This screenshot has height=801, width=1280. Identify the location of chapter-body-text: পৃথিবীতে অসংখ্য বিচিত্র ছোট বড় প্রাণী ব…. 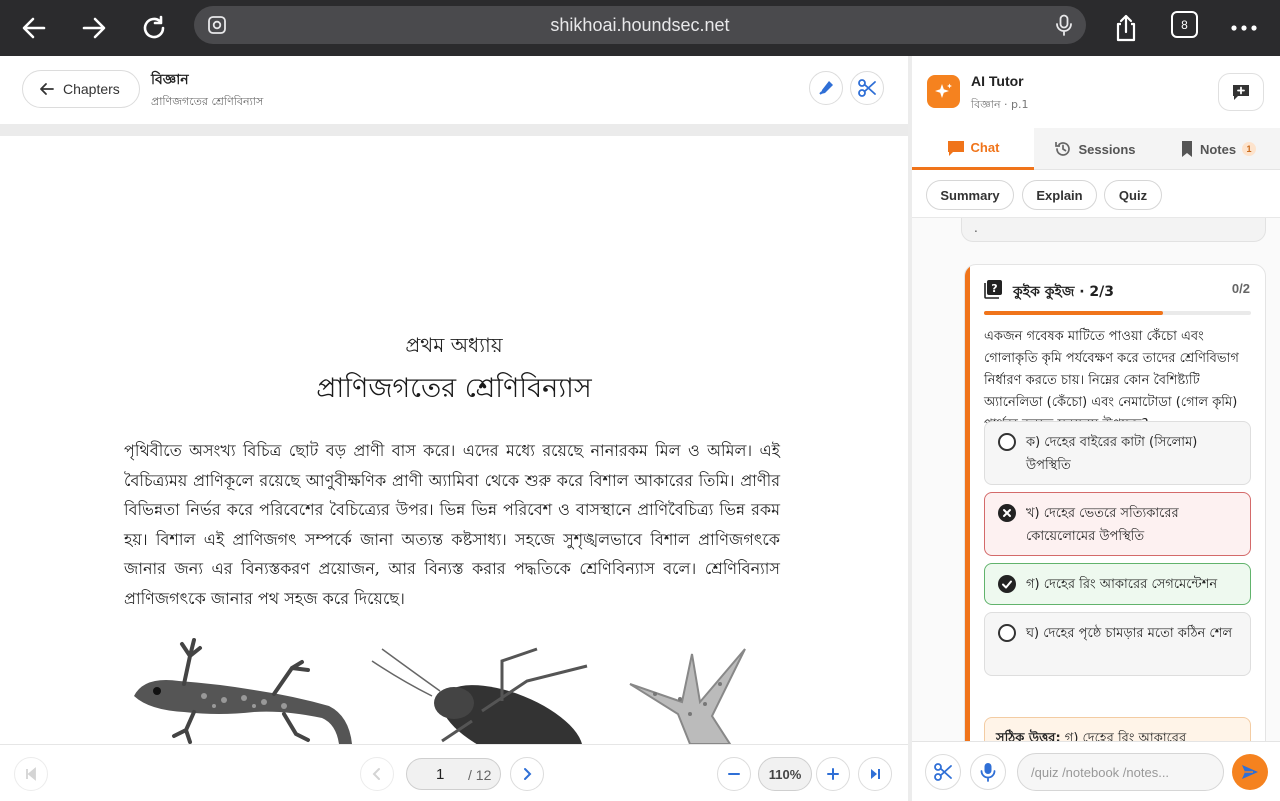
(452, 524).